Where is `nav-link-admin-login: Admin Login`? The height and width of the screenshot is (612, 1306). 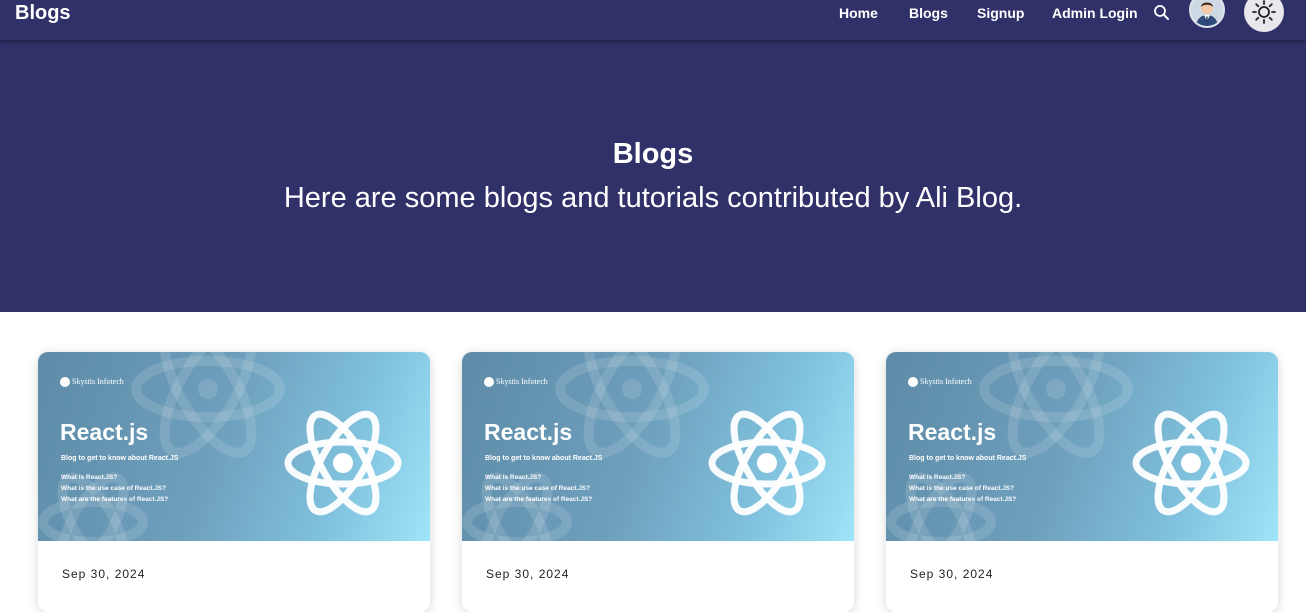 nav-link-admin-login: Admin Login is located at coordinates (1095, 13).